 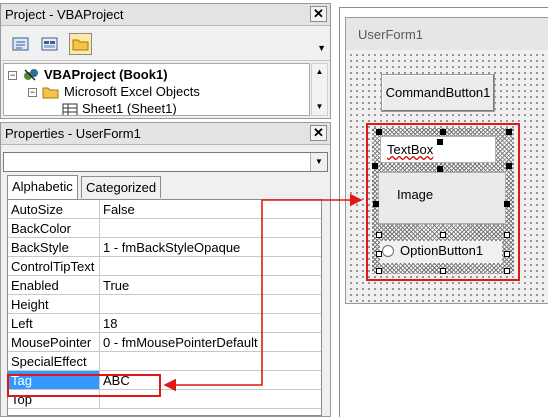 I want to click on project-close-button: ✕, so click(x=318, y=14).